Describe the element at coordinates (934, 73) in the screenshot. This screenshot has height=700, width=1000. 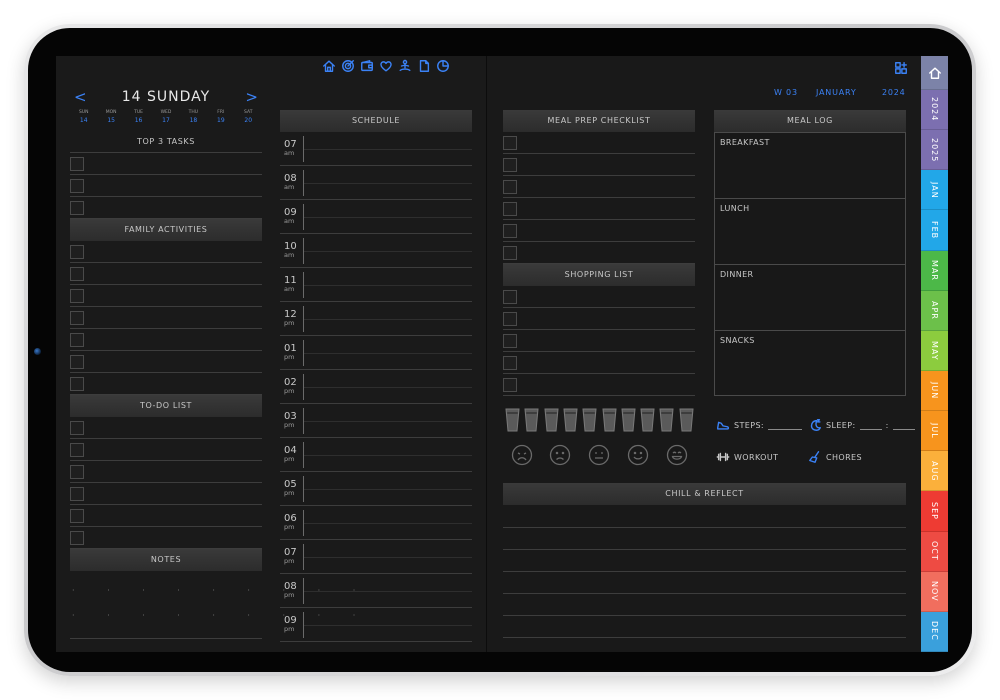
I see `home-tab` at that location.